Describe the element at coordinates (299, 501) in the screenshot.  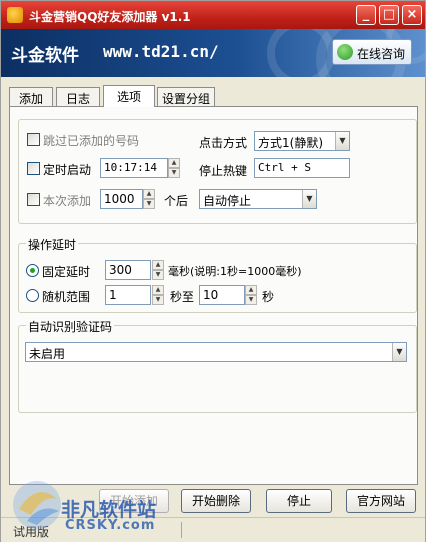
I see `stop-button: 停止` at that location.